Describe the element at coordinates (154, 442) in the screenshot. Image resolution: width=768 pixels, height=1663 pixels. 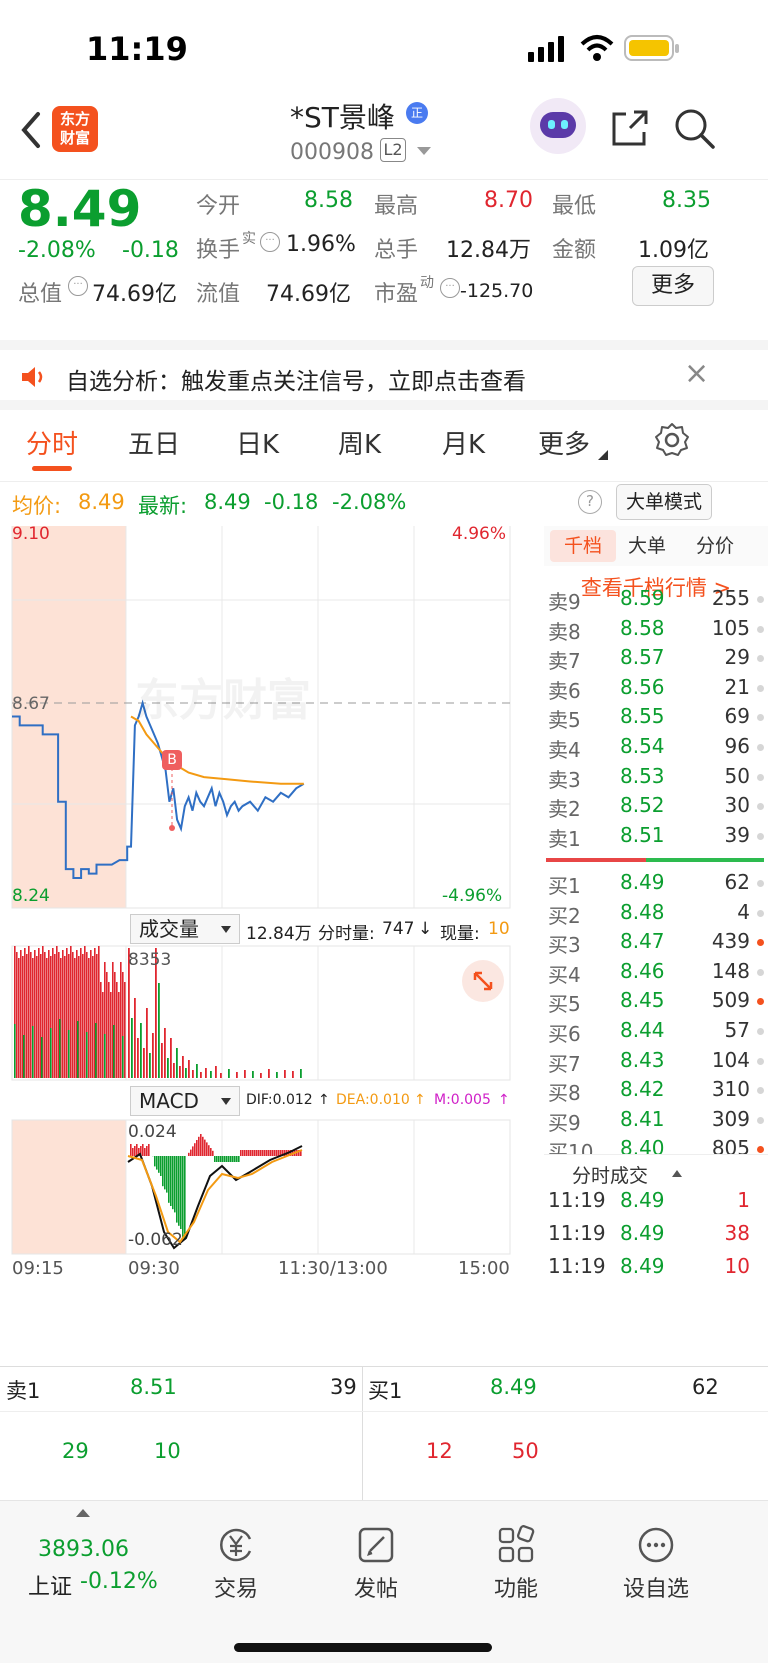
I see `tab-five-day: 五日` at that location.